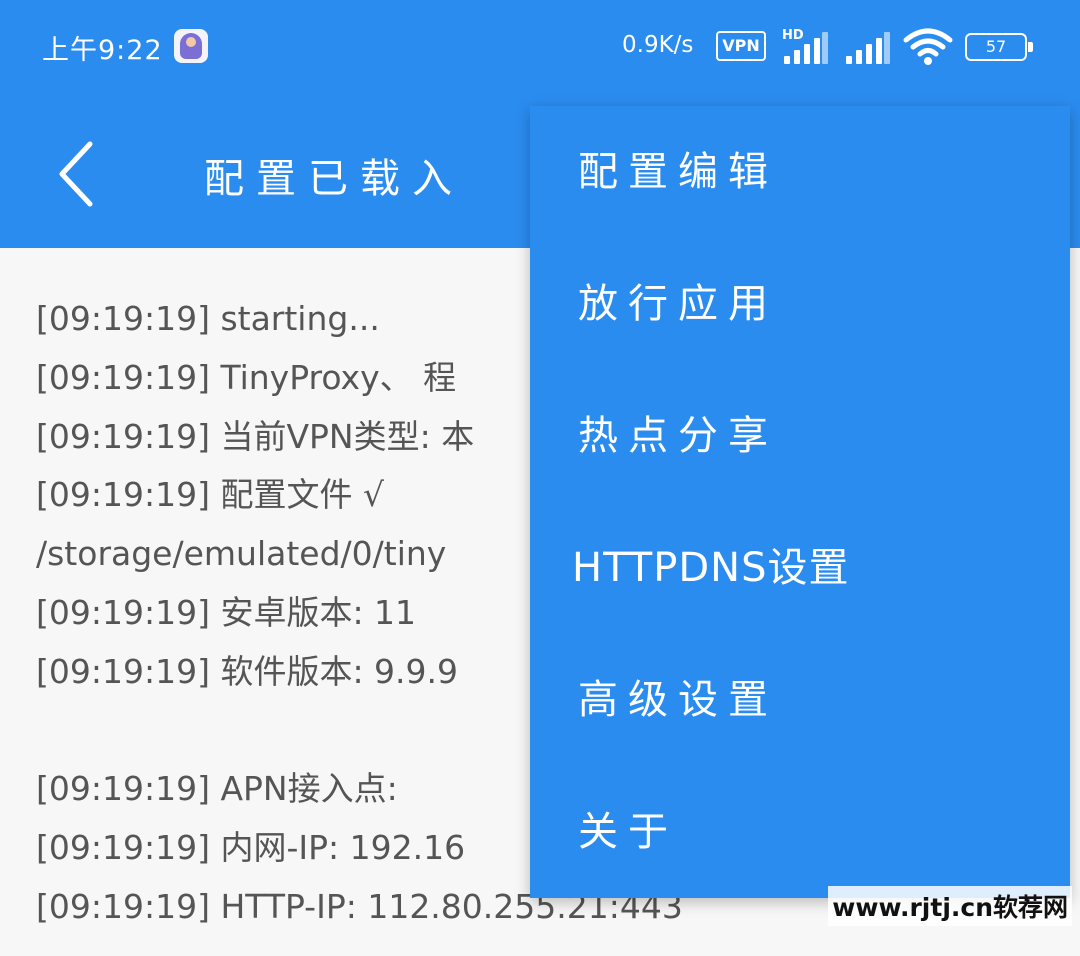 This screenshot has width=1080, height=956. Describe the element at coordinates (867, 47) in the screenshot. I see `signal-icon` at that location.